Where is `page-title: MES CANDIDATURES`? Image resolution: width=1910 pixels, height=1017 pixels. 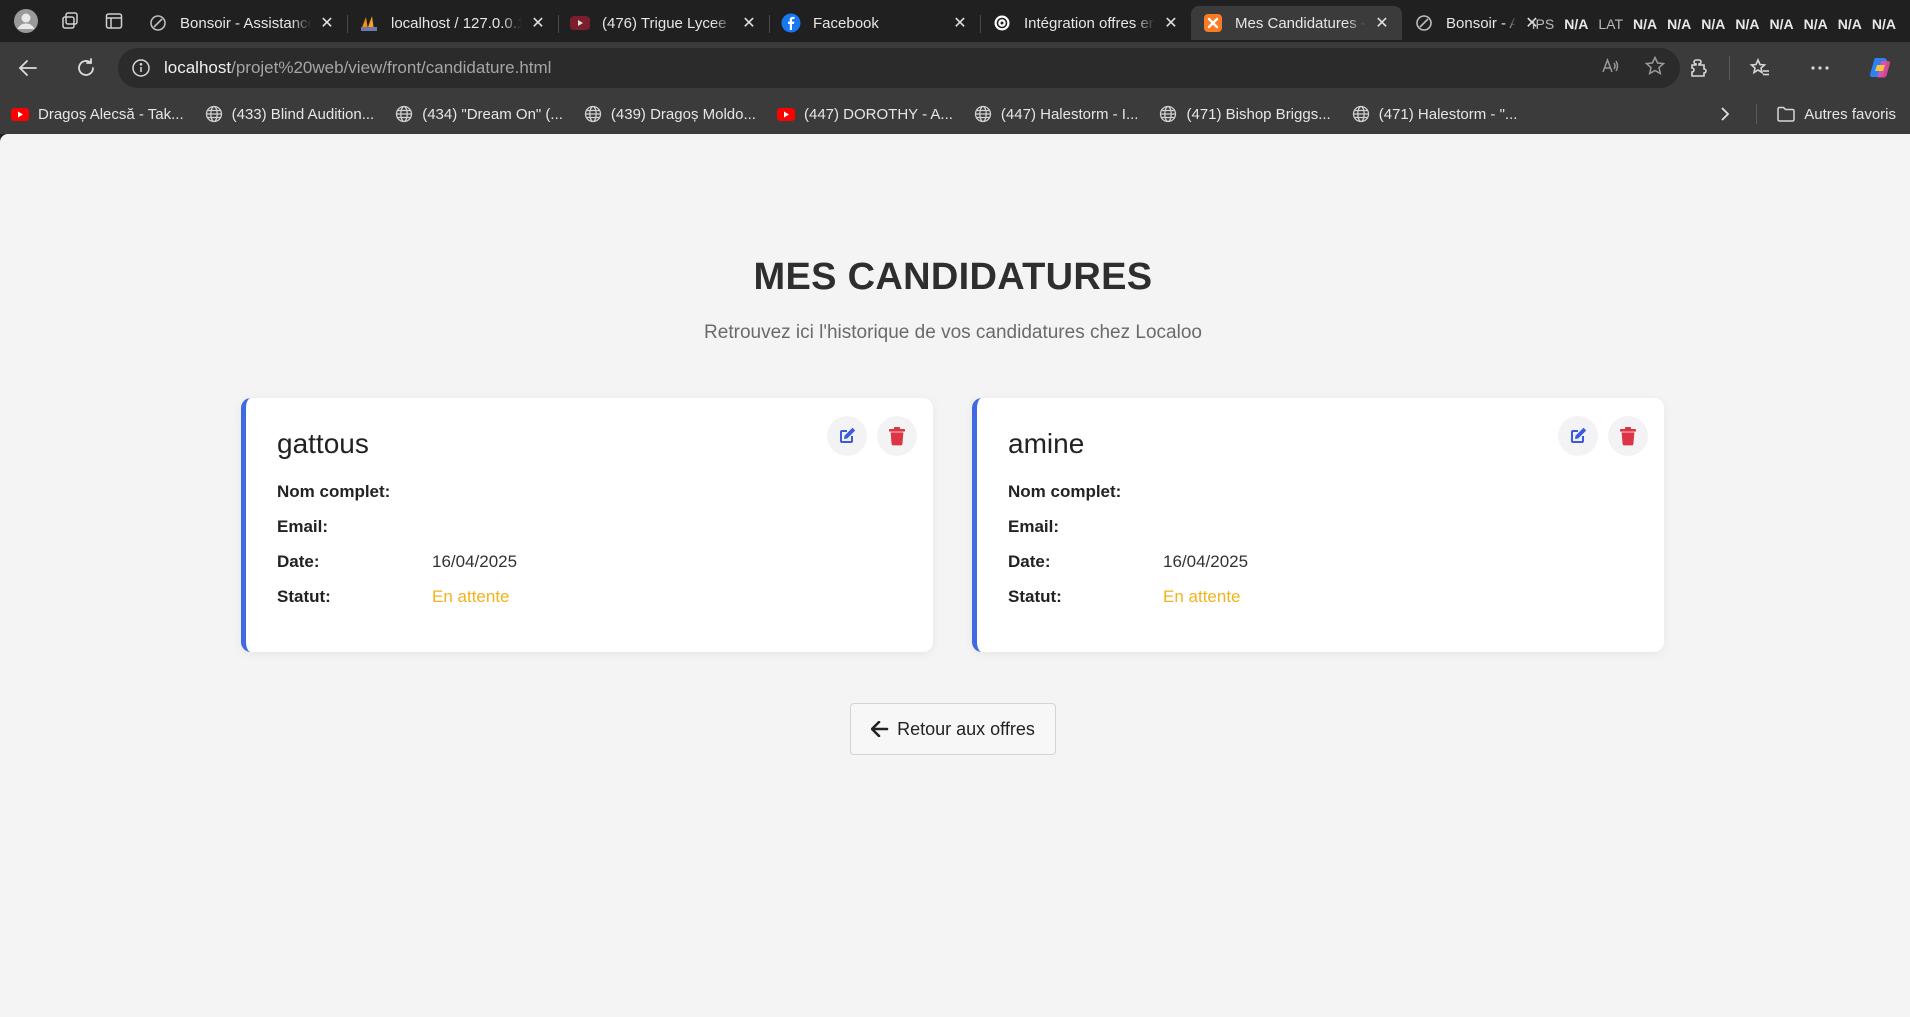 page-title: MES CANDIDATURES is located at coordinates (953, 277).